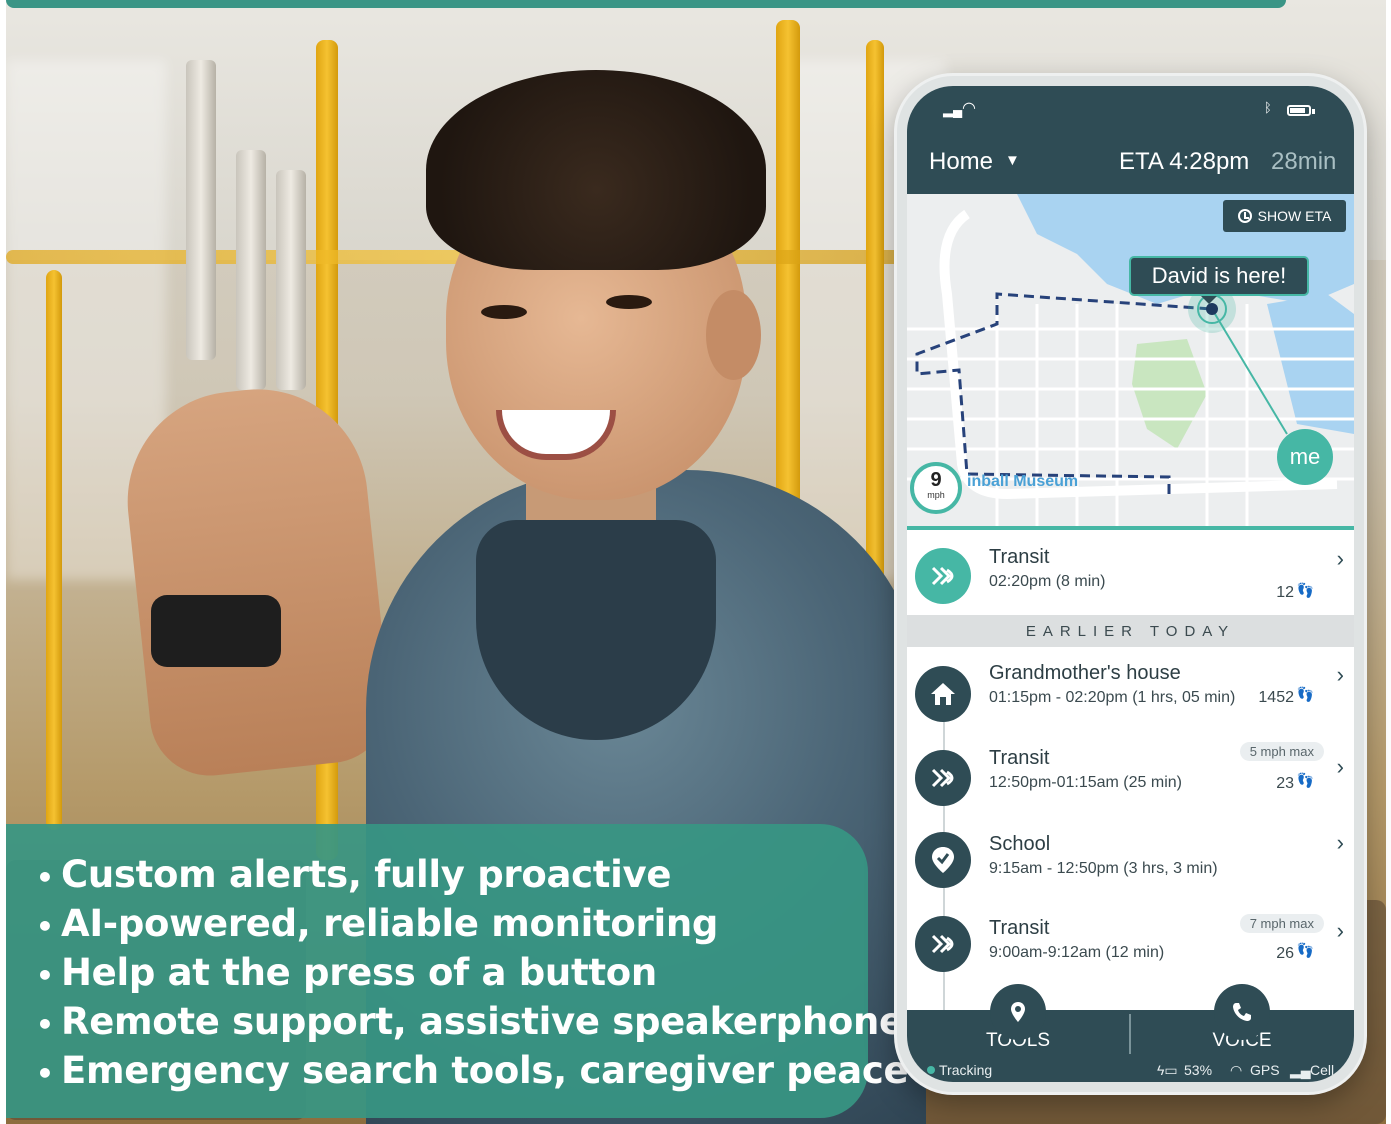  I want to click on map-divider, so click(1130, 528).